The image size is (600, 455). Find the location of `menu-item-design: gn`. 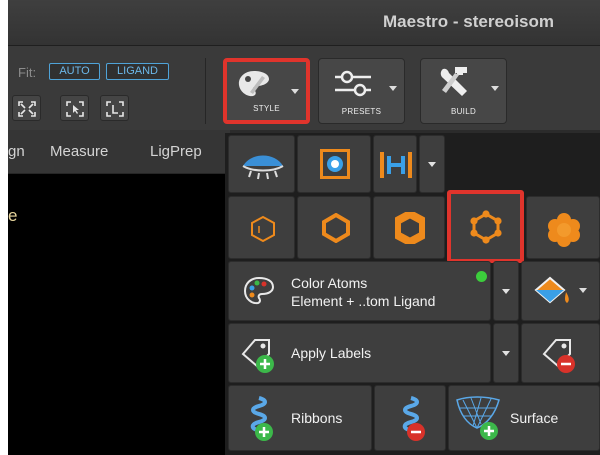

menu-item-design: gn is located at coordinates (16, 151).